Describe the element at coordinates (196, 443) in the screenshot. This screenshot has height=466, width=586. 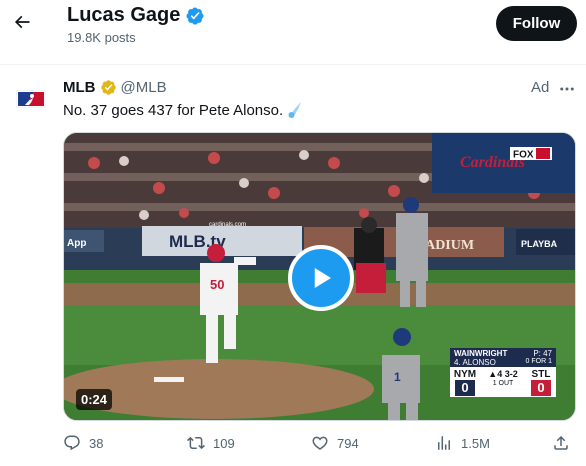
I see `repost-icon` at that location.